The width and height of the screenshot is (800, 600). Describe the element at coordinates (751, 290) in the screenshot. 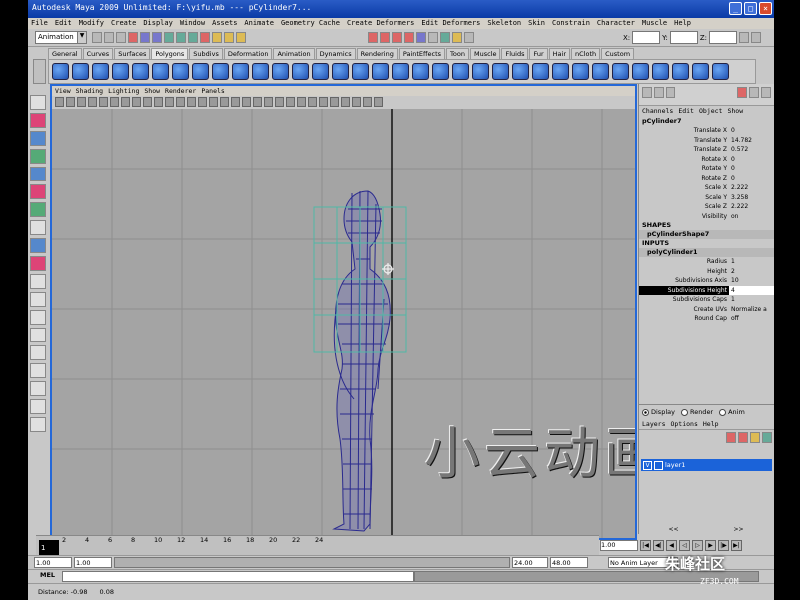

I see `attribute-value: 4` at that location.